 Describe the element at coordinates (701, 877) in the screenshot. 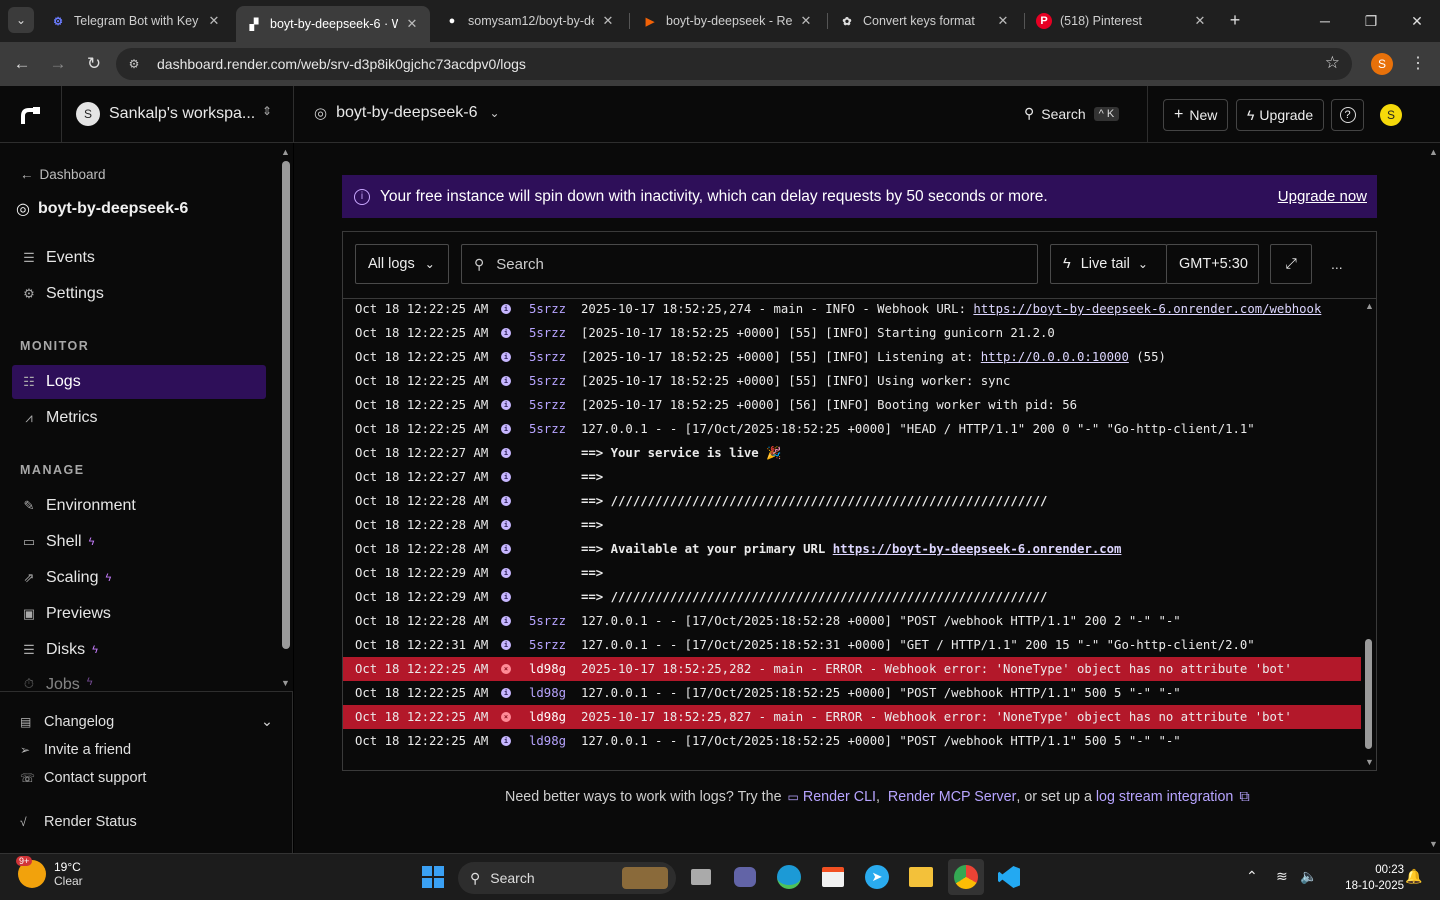

I see `task-view-icon` at that location.